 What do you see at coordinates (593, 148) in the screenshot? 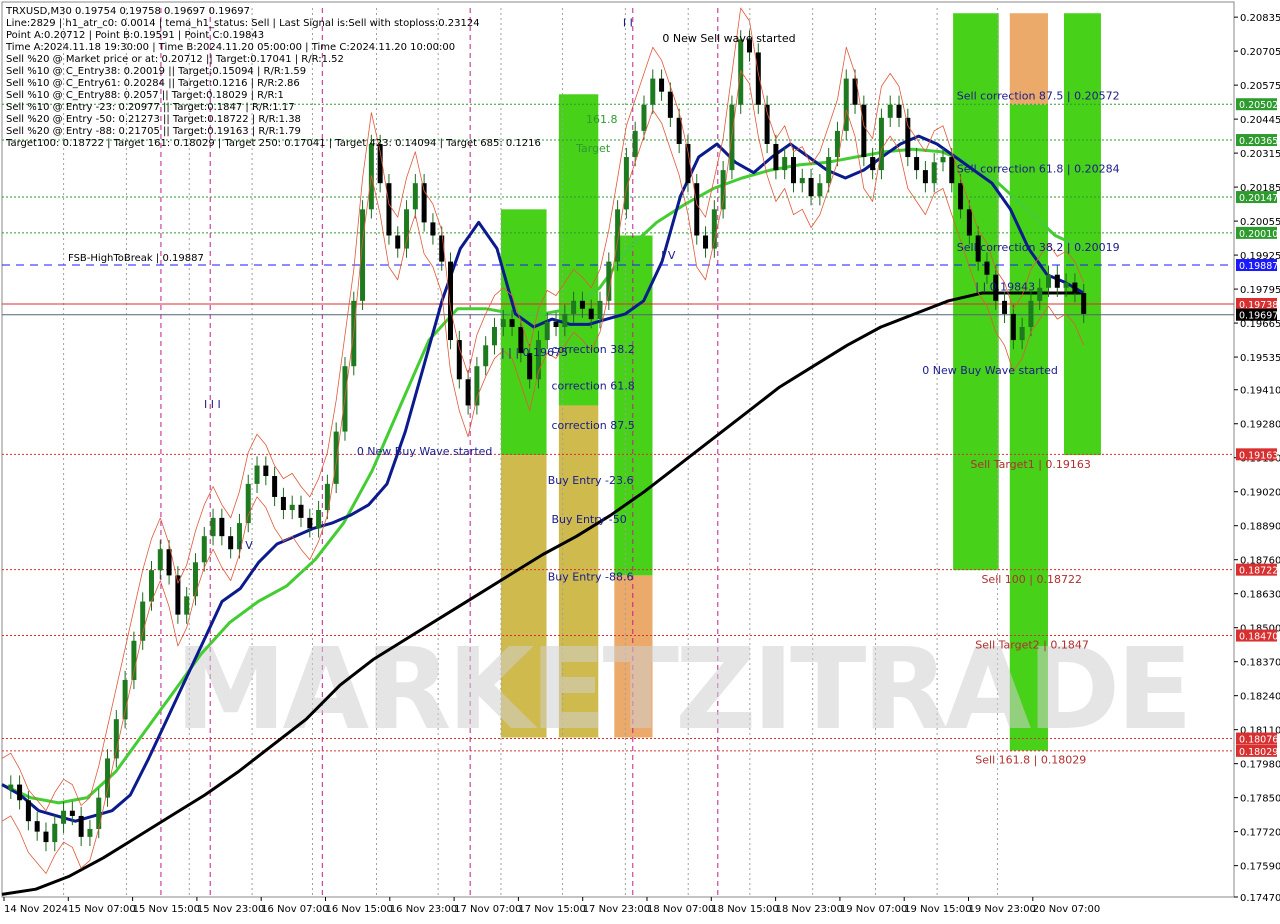
I see `annotation-text: Target` at bounding box center [593, 148].